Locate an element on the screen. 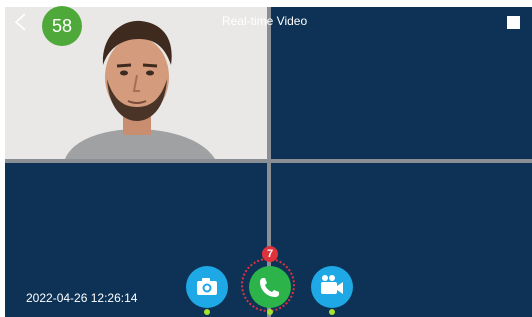 The image size is (532, 317). back-button is located at coordinates (20, 22).